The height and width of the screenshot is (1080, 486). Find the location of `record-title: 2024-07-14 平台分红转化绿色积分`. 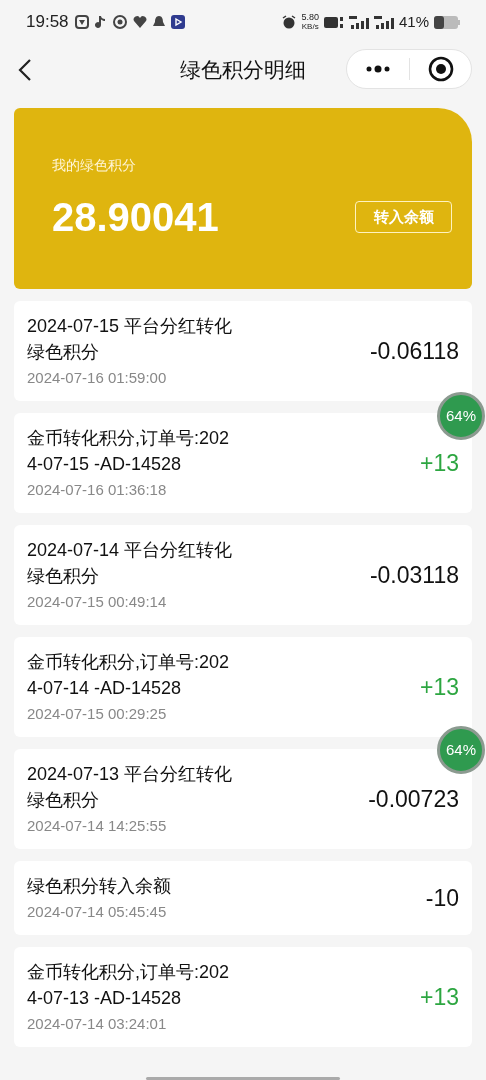

record-title: 2024-07-14 平台分红转化绿色积分 is located at coordinates (130, 563).